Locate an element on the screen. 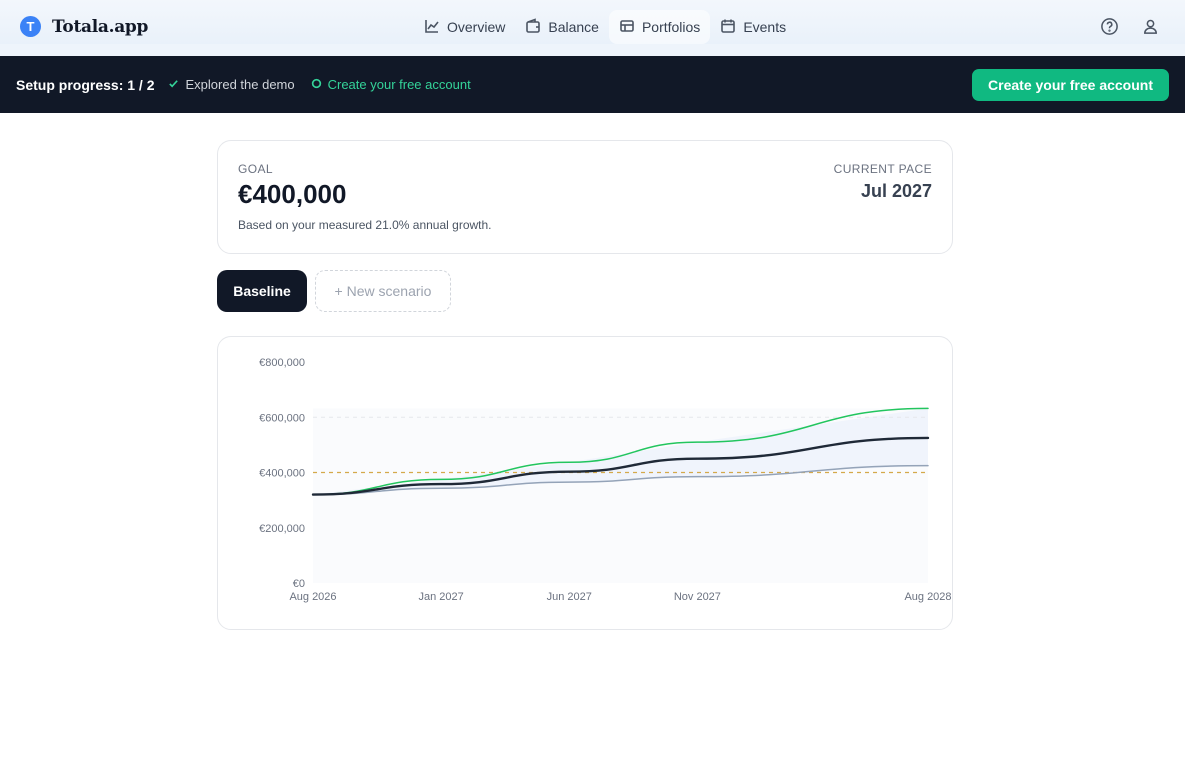 The image size is (1200, 758). y-tick-label: €200,000 is located at coordinates (282, 529).